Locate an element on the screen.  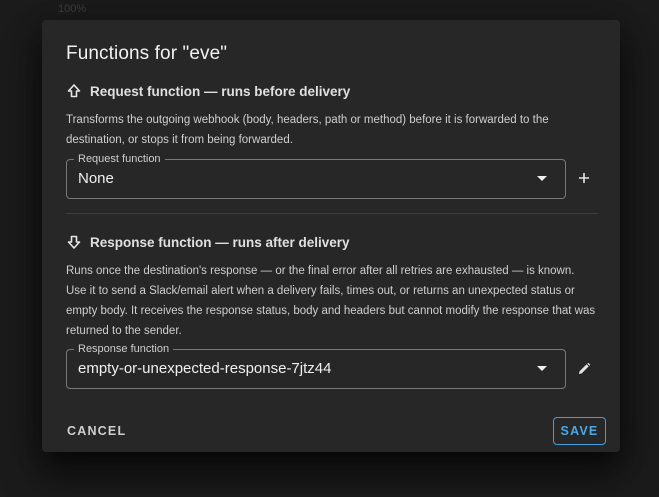
pencil-icon is located at coordinates (585, 368).